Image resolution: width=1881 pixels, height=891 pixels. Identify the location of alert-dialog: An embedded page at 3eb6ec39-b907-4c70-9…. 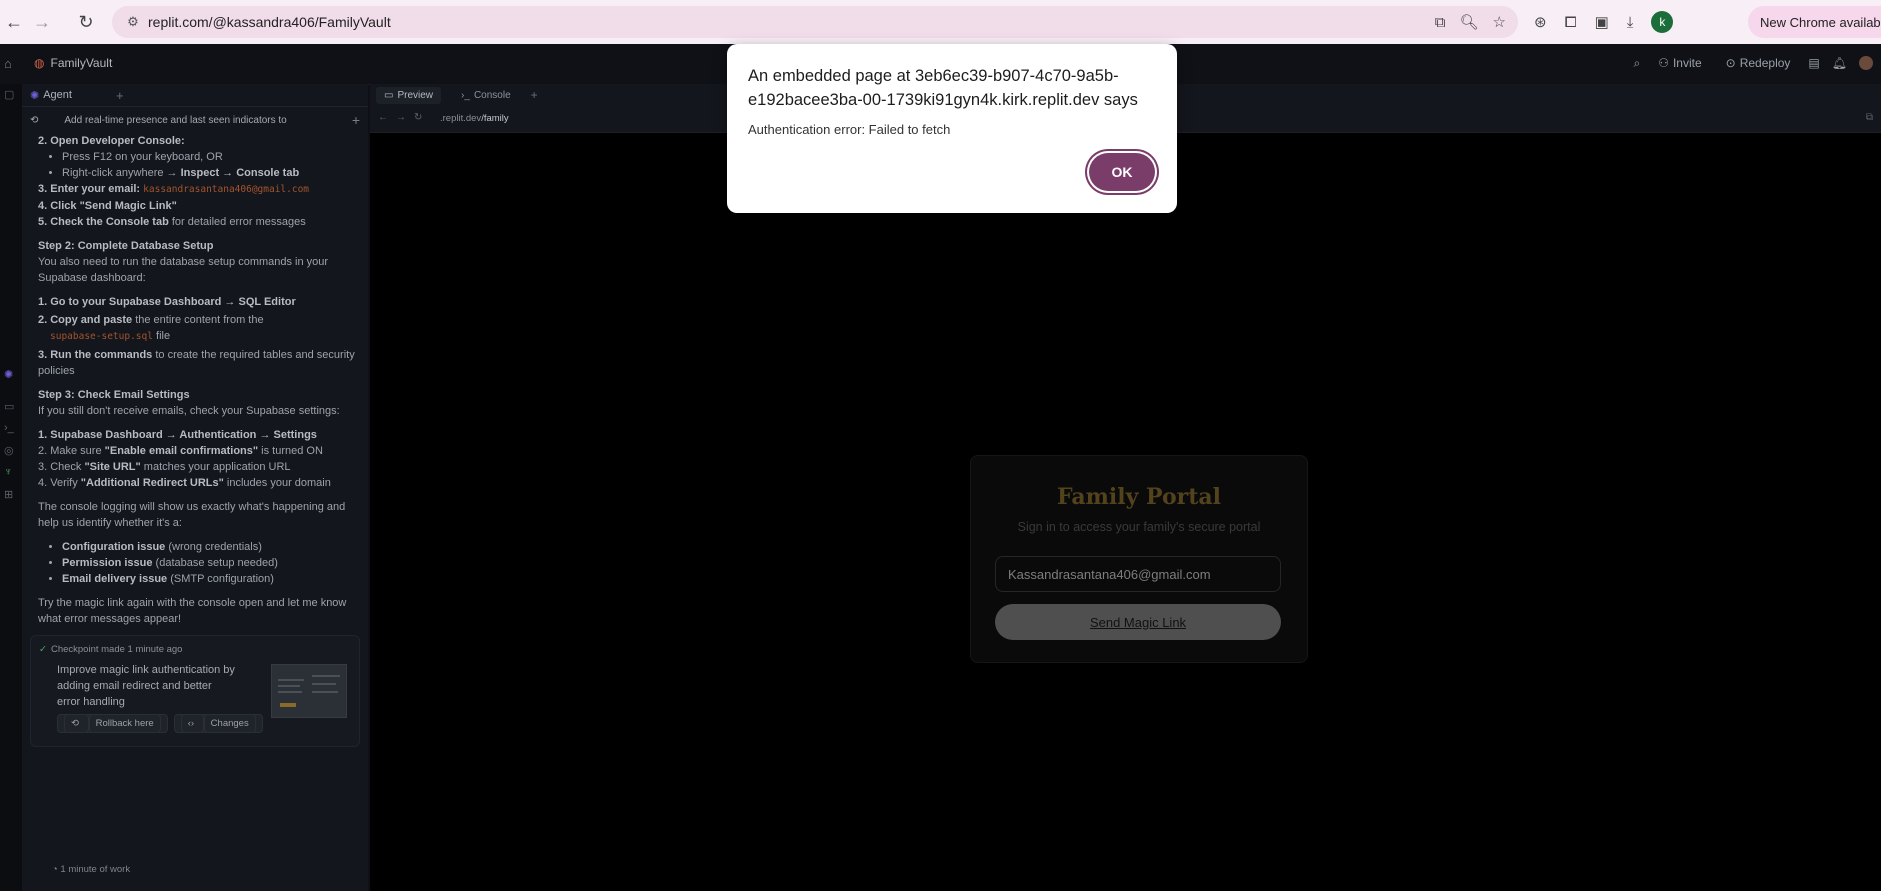
(952, 128).